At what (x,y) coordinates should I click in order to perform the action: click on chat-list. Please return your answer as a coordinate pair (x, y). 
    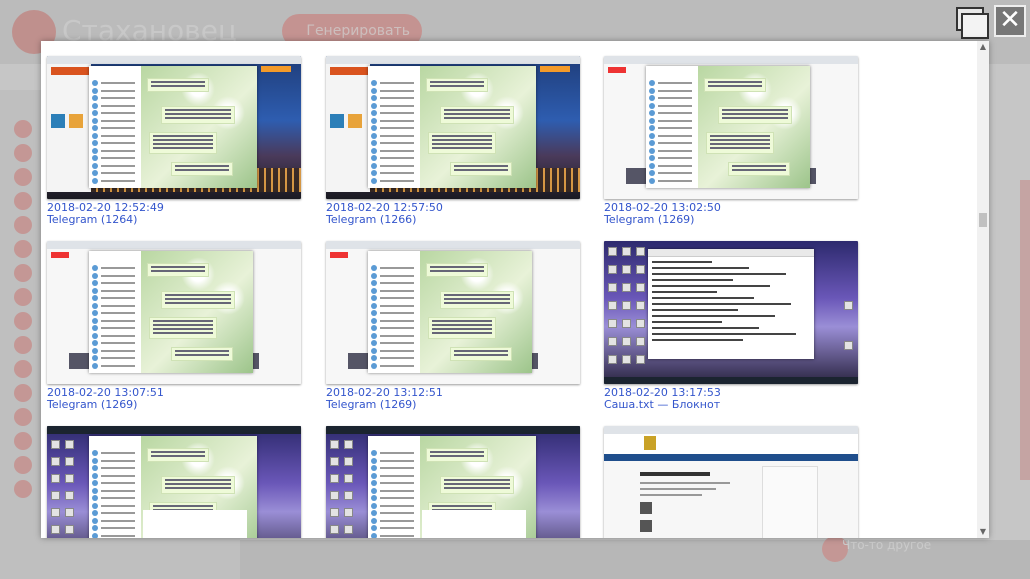
    Looking at the image, I should click on (394, 127).